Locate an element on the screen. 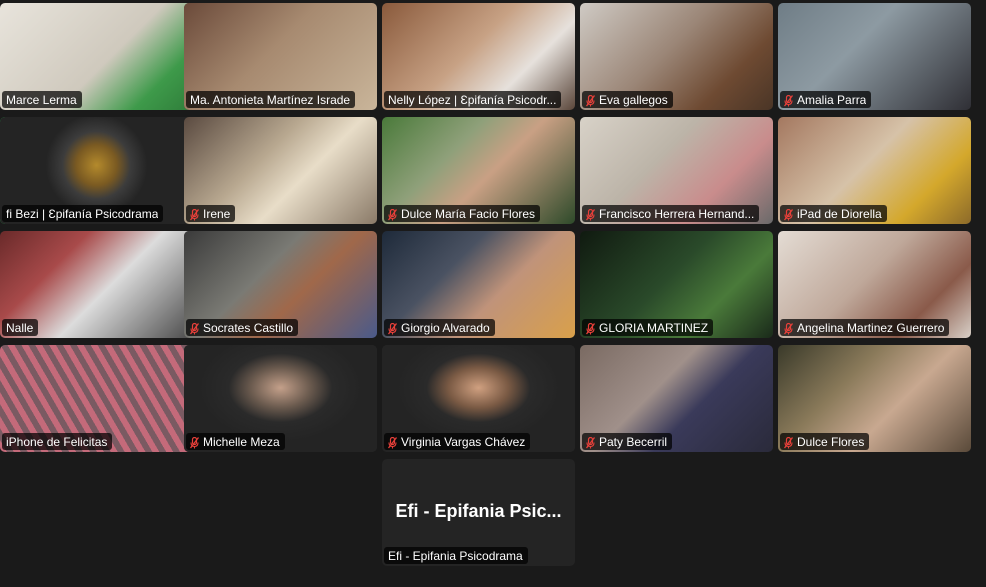 The image size is (986, 587). participant-tile: fi Bezi | Ɛpifanía Psicodrama is located at coordinates (96, 170).